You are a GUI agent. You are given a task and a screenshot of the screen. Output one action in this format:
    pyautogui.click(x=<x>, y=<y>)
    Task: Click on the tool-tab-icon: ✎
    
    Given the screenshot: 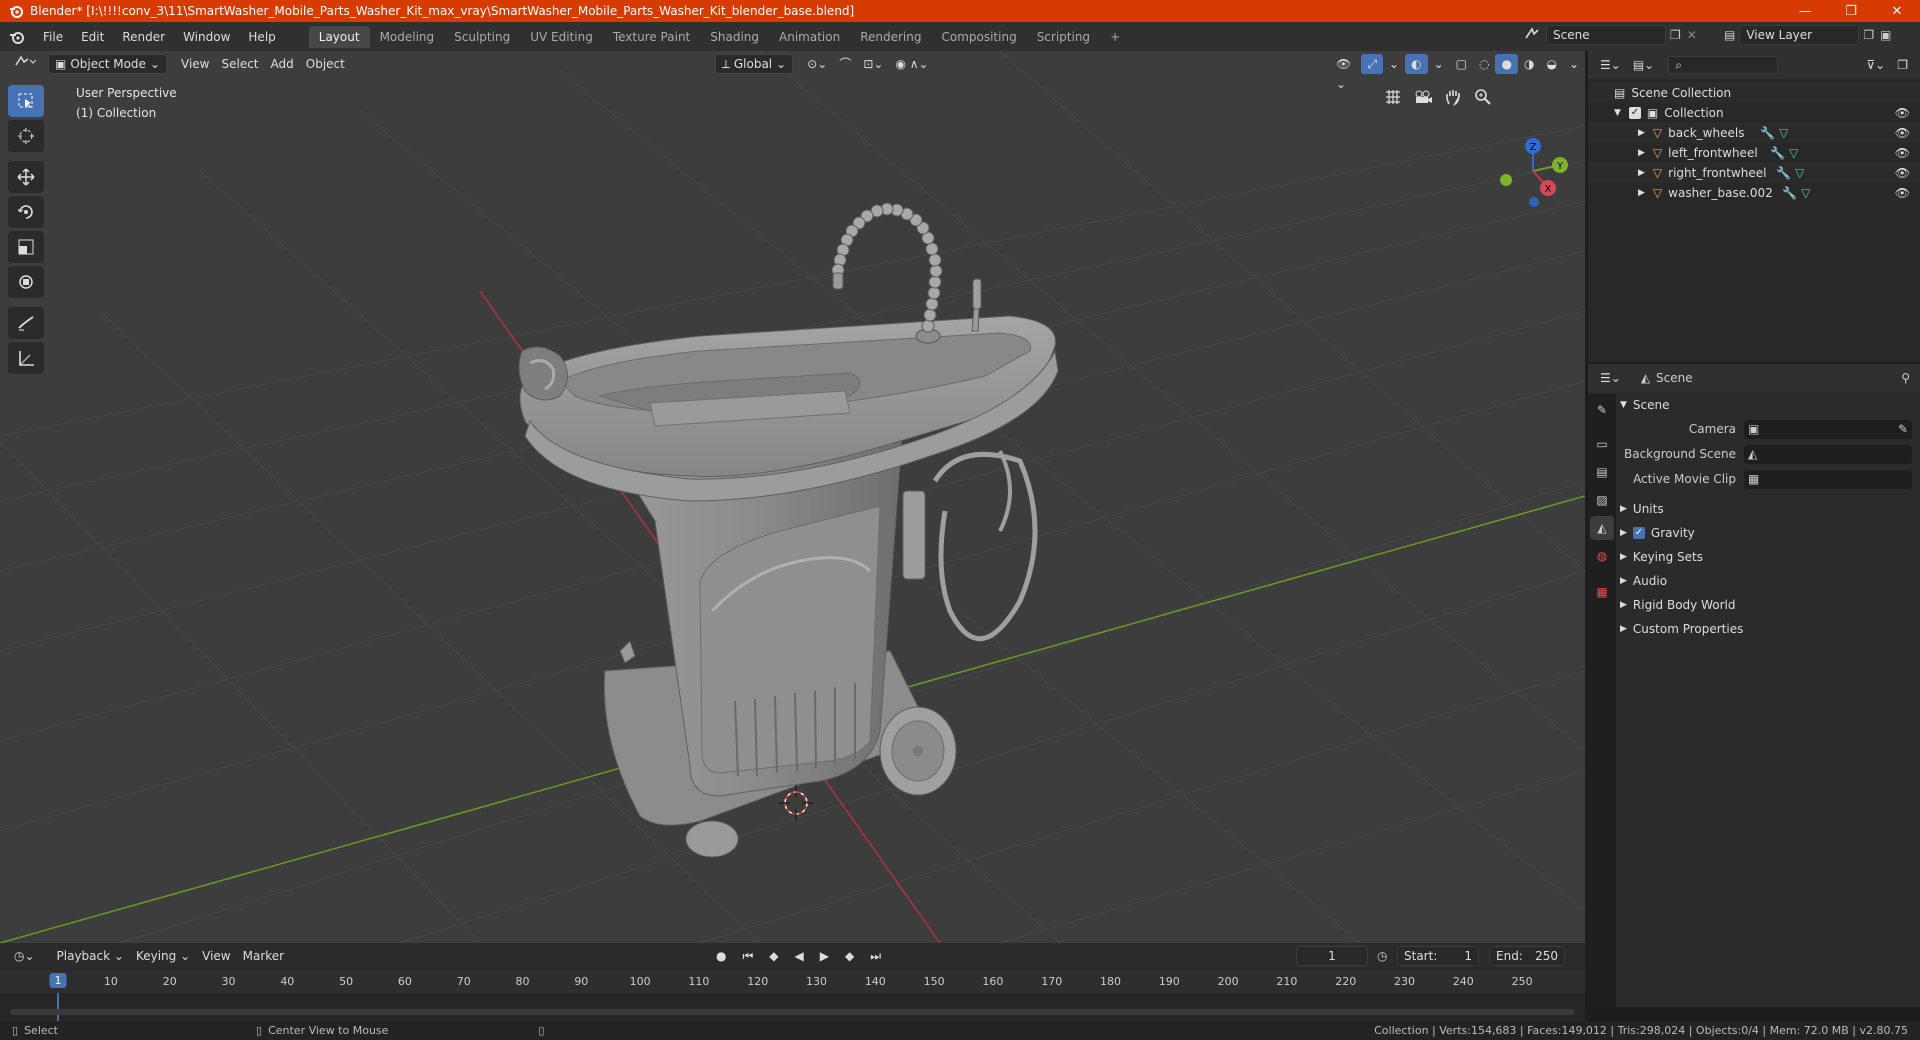 What is the action you would take?
    pyautogui.click(x=1602, y=410)
    